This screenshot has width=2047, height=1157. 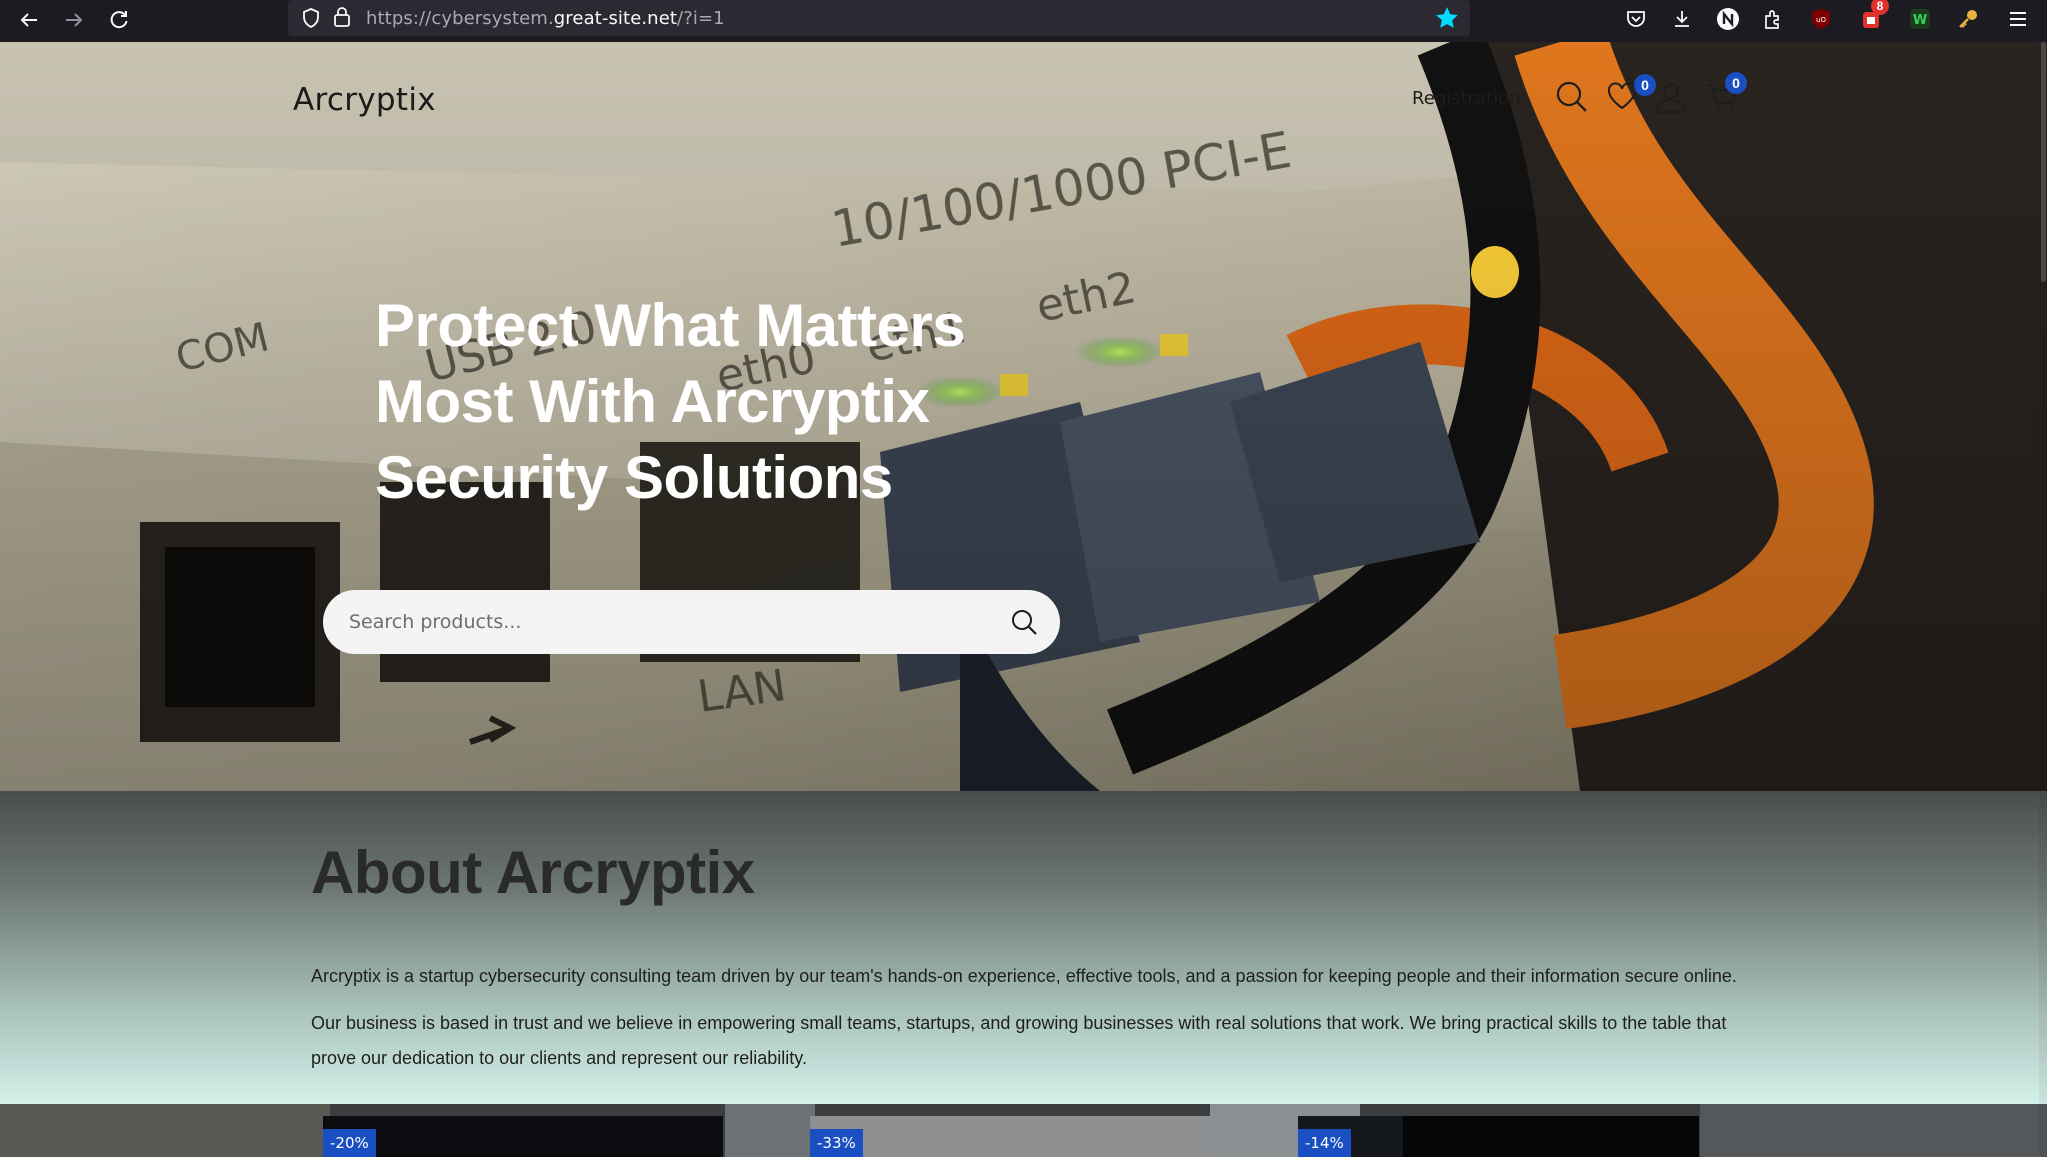 What do you see at coordinates (2043, 162) in the screenshot?
I see `scrollbar-thumb` at bounding box center [2043, 162].